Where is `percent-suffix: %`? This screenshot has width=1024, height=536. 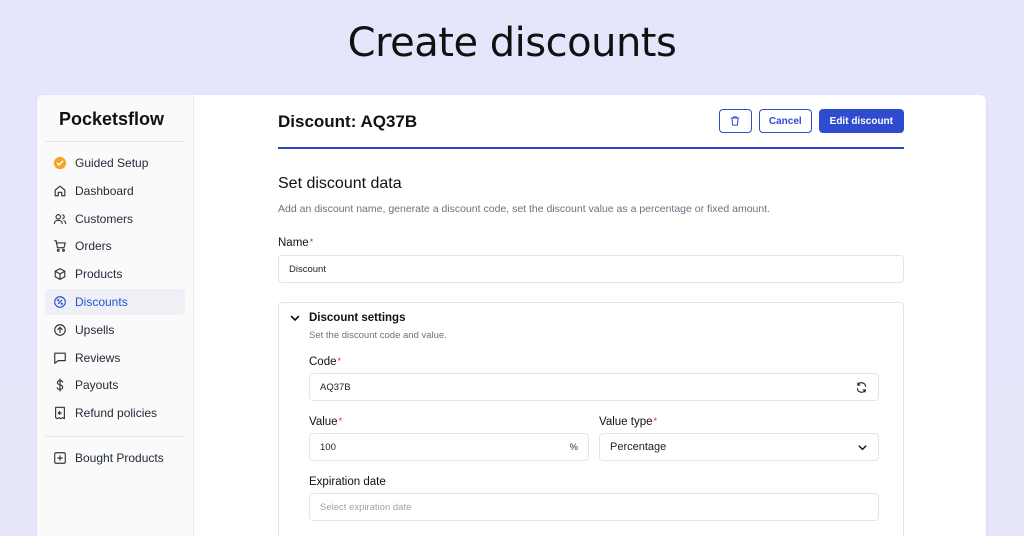 percent-suffix: % is located at coordinates (573, 447).